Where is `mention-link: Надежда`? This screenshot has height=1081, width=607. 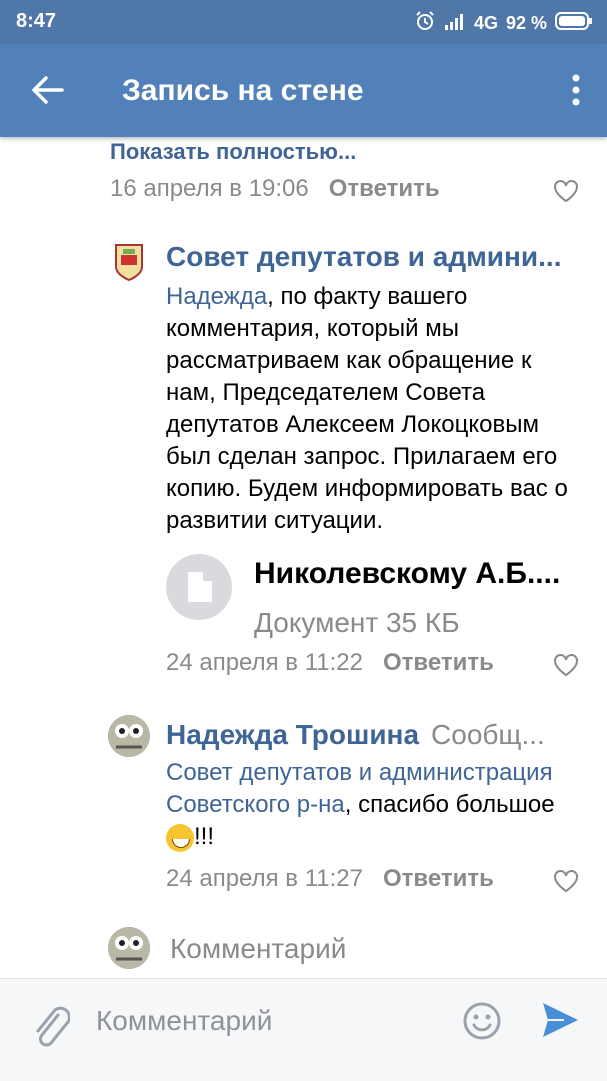
mention-link: Надежда is located at coordinates (216, 296).